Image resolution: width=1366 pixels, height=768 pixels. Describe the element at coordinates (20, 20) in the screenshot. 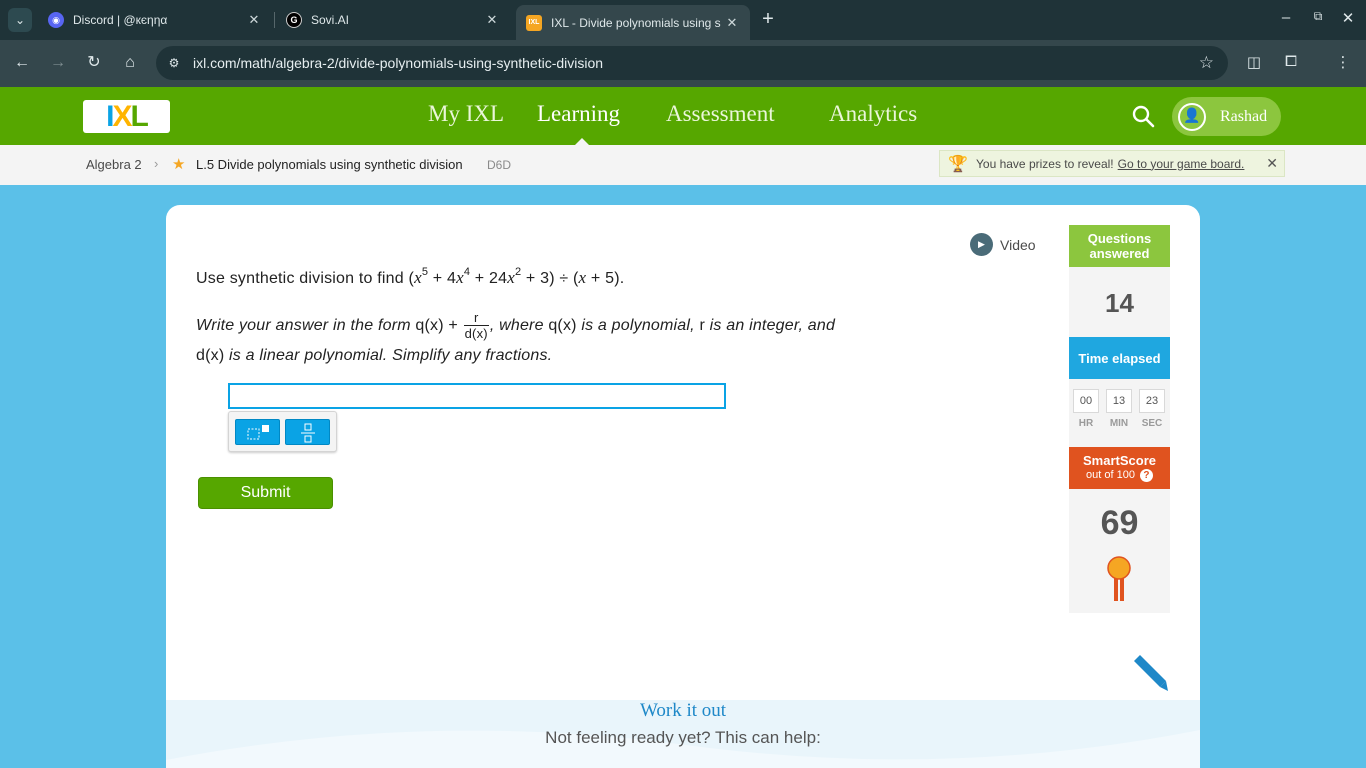

I see `tab-search-chevron-icon: ⌄` at that location.